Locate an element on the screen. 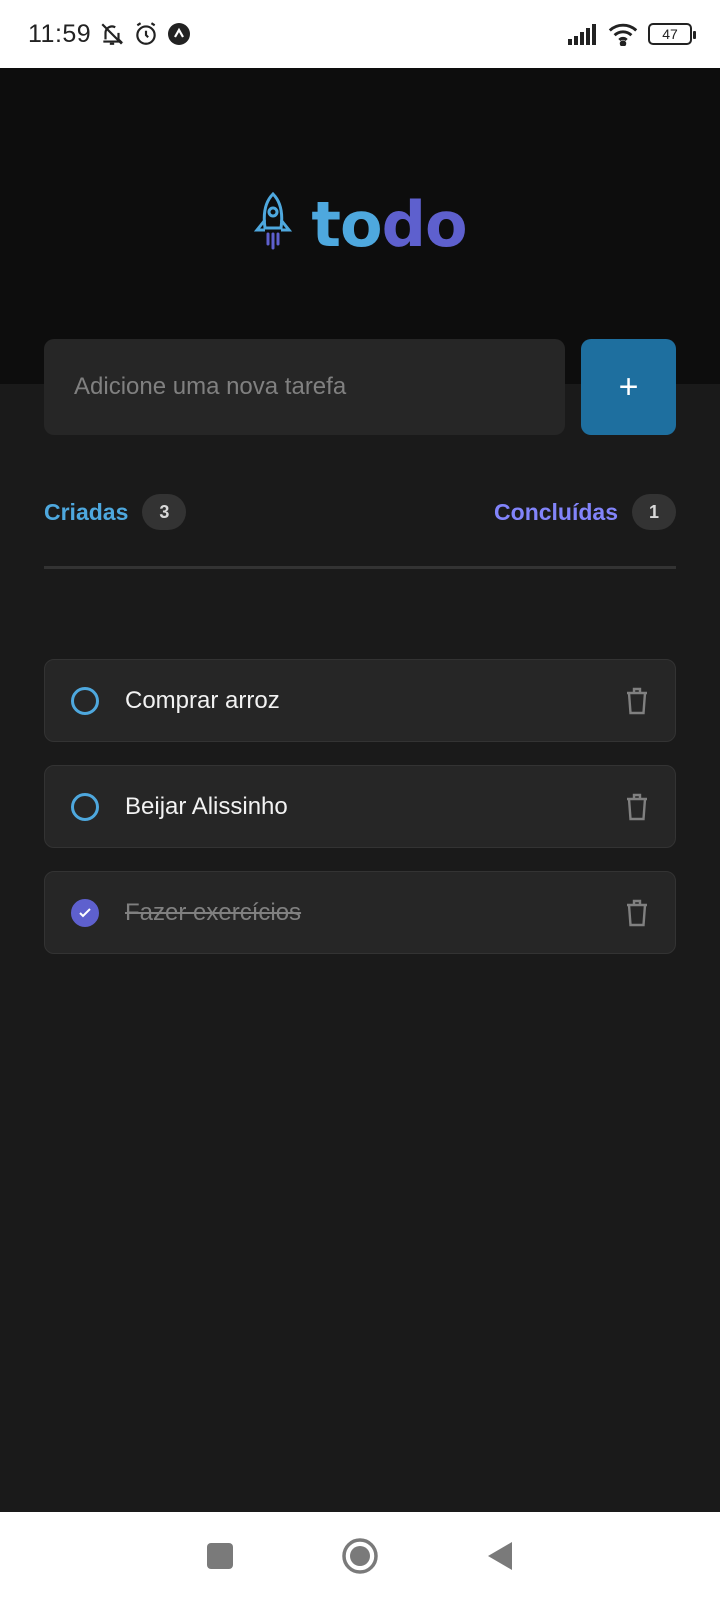 The height and width of the screenshot is (1600, 720). task-checkbox-checked is located at coordinates (85, 912).